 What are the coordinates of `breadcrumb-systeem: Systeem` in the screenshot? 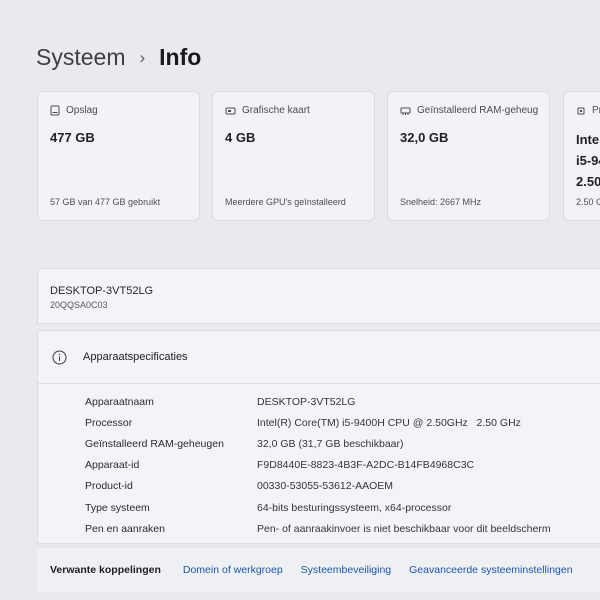 It's located at (80, 57).